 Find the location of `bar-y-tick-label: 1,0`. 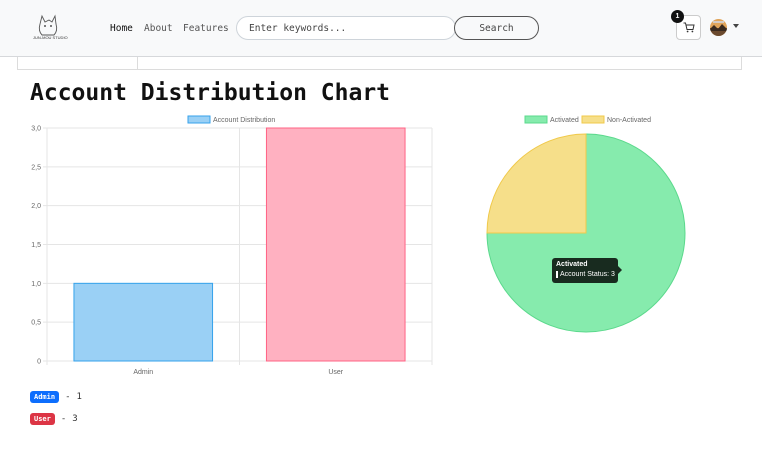

bar-y-tick-label: 1,0 is located at coordinates (36, 284).